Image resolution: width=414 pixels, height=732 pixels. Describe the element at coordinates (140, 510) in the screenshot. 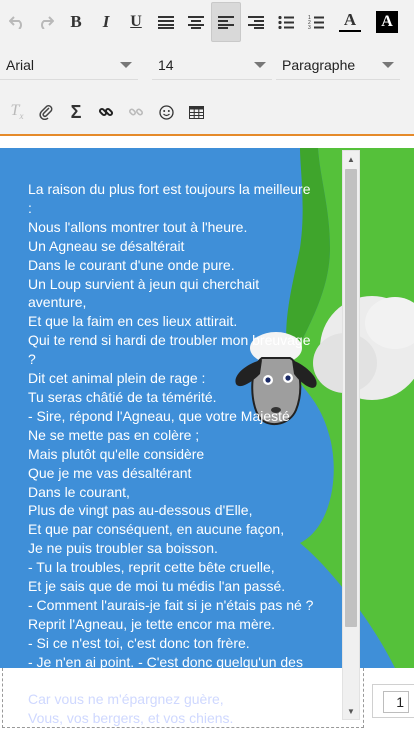

I see `text-line: Plus de vingt pas au-dessous d'Elle,` at that location.